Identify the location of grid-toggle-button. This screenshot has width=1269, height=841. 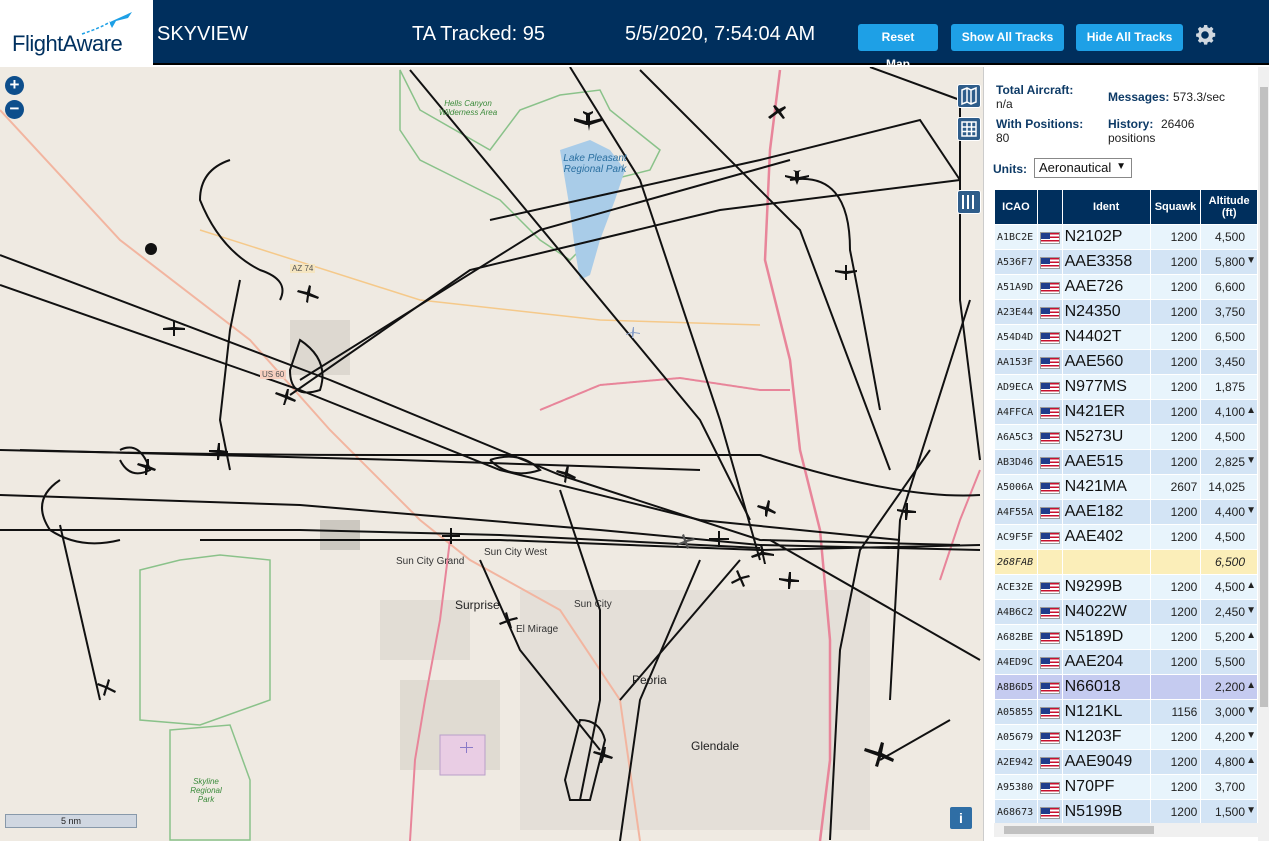
(969, 129).